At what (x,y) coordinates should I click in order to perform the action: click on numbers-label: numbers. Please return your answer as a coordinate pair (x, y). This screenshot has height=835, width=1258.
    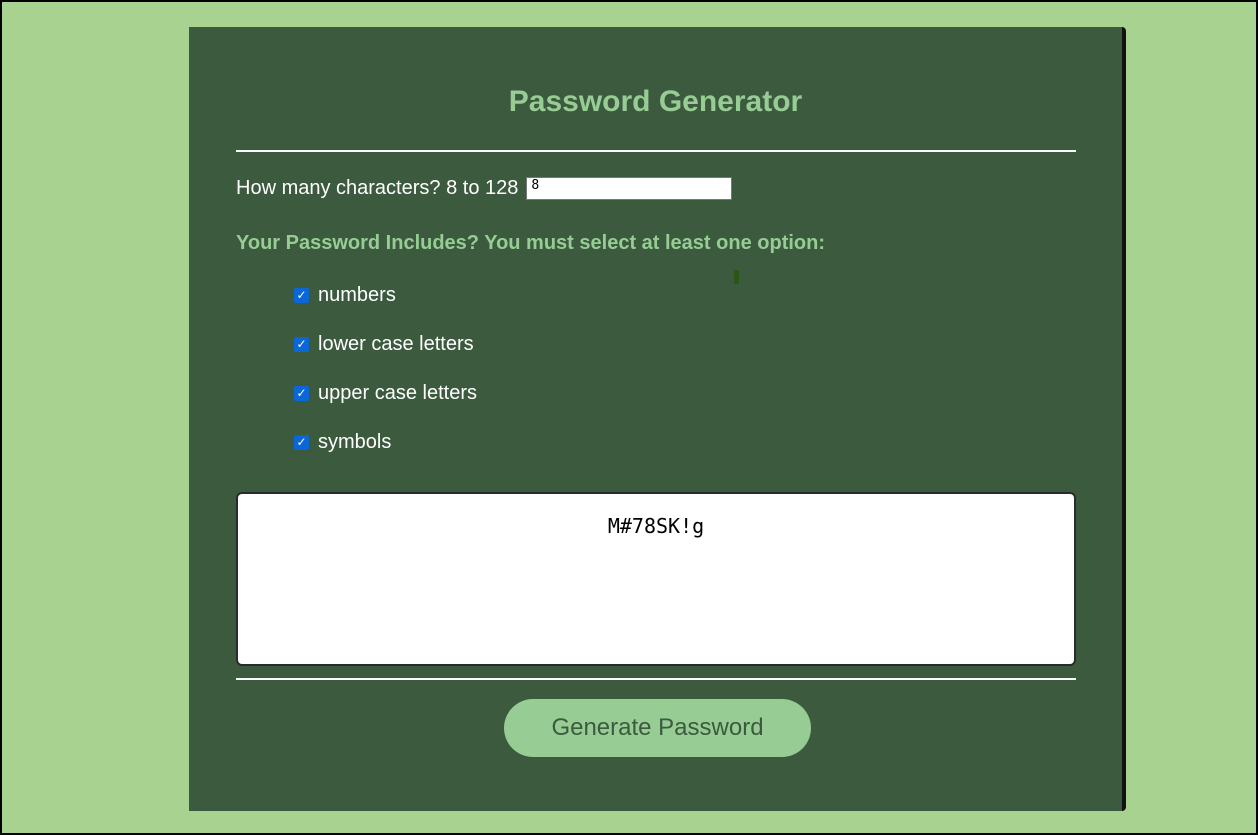
    Looking at the image, I should click on (357, 294).